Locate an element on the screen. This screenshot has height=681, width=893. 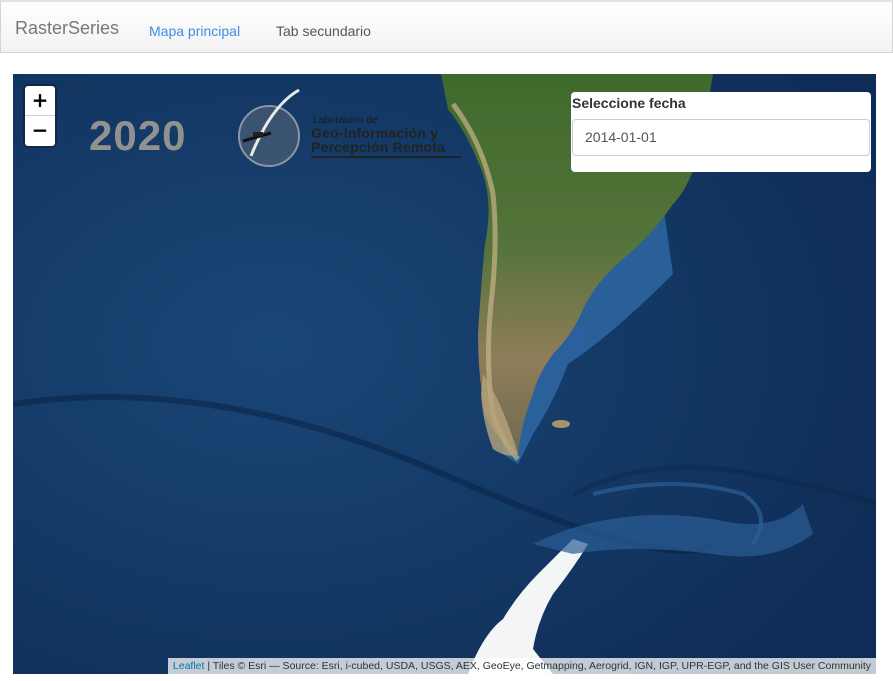
zoom-control: + − is located at coordinates (40, 116).